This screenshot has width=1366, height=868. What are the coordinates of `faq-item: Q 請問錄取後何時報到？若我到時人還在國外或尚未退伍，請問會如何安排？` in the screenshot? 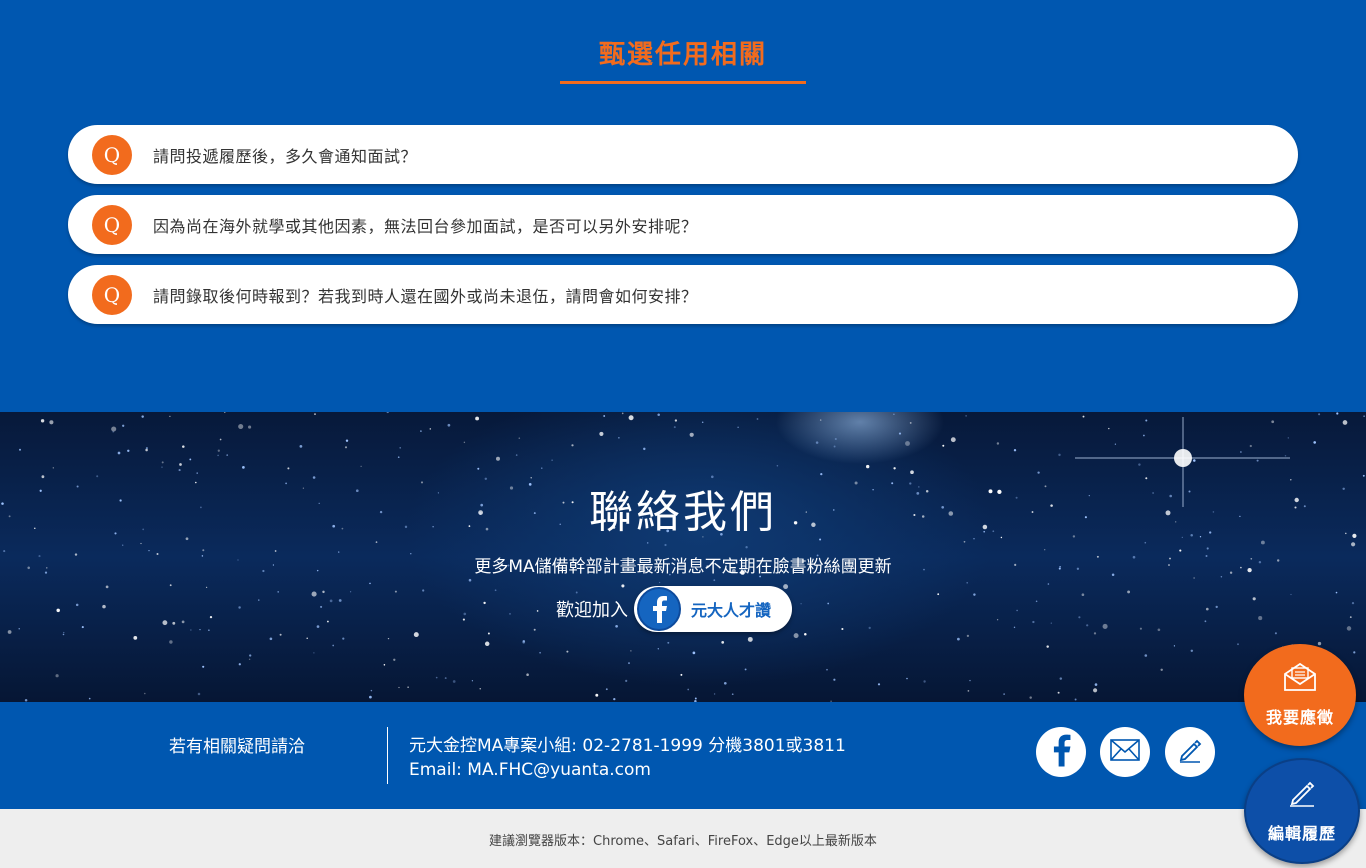 It's located at (683, 294).